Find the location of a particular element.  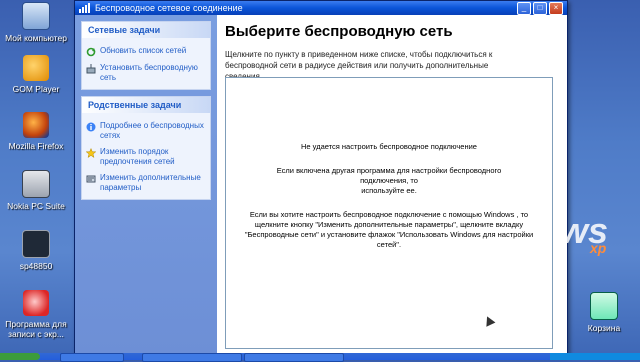

taskbar is located at coordinates (320, 357).